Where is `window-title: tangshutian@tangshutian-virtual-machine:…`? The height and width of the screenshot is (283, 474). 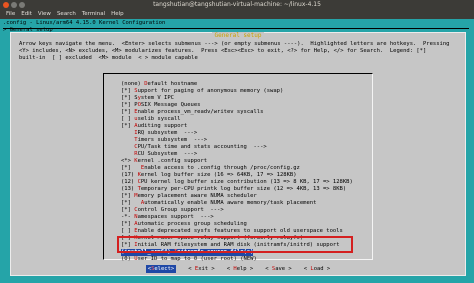 window-title: tangshutian@tangshutian-virtual-machine:… is located at coordinates (237, 4).